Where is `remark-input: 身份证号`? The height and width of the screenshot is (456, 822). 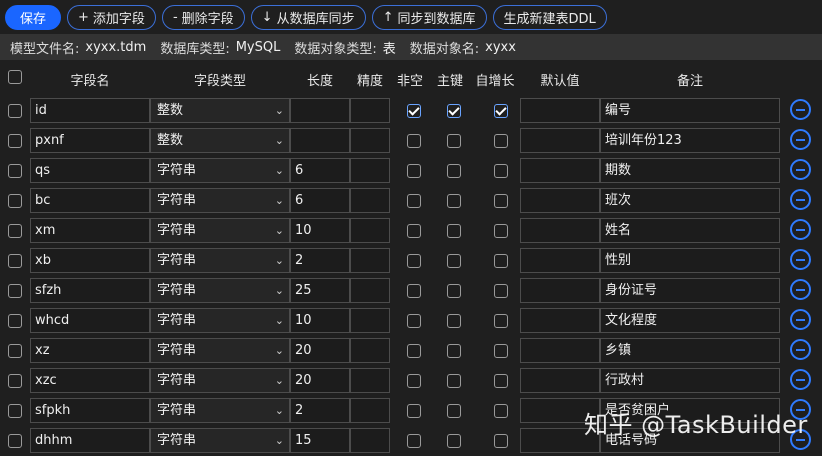 remark-input: 身份证号 is located at coordinates (690, 290).